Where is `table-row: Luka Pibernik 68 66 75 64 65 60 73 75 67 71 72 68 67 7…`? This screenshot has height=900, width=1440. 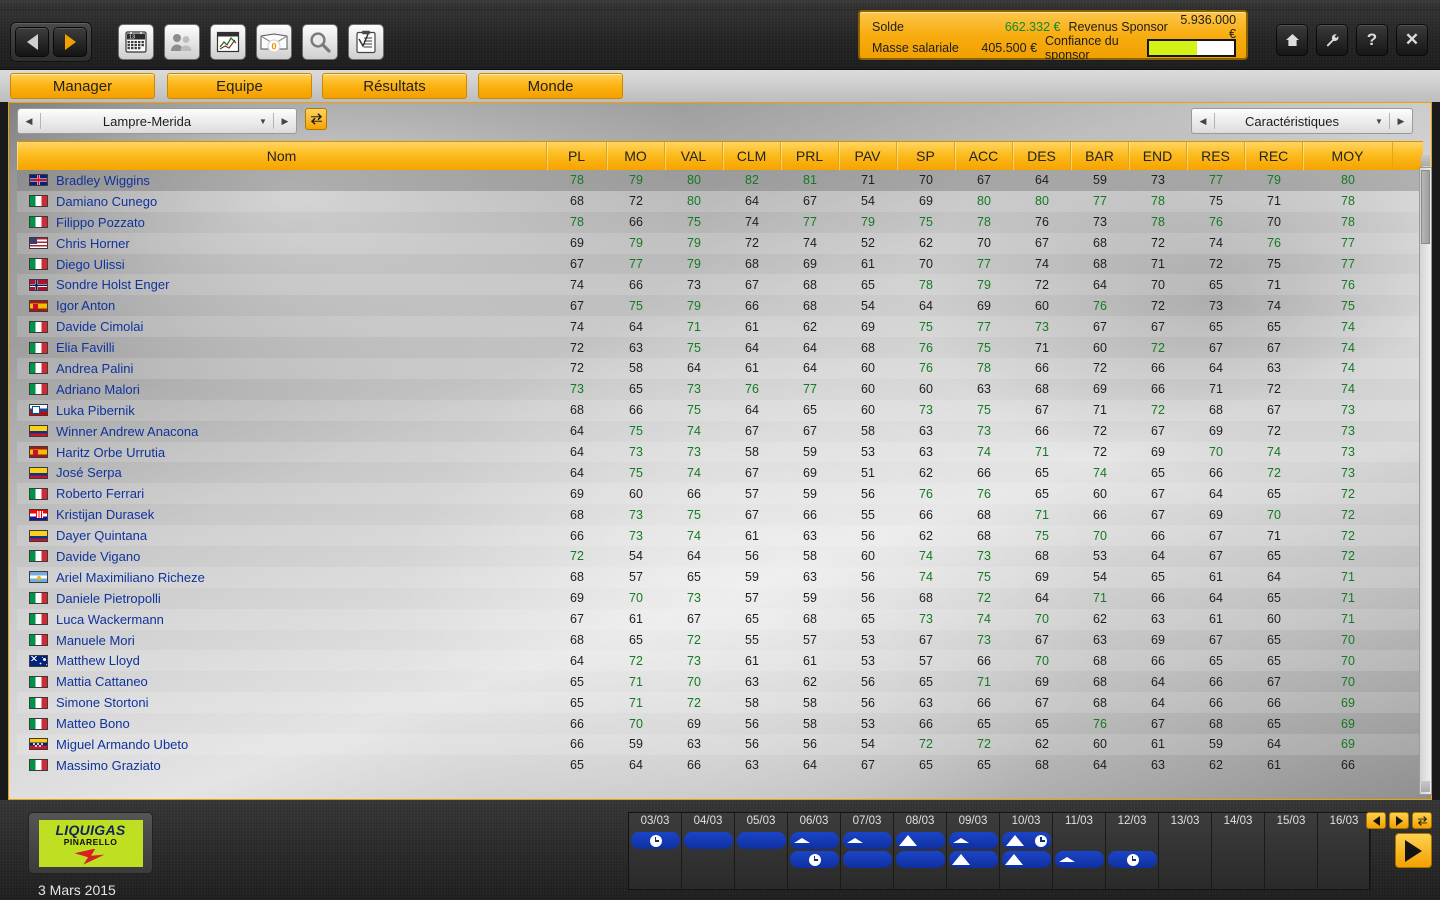 table-row: Luka Pibernik 68 66 75 64 65 60 73 75 67 71 72 68 67 7… is located at coordinates (720, 410).